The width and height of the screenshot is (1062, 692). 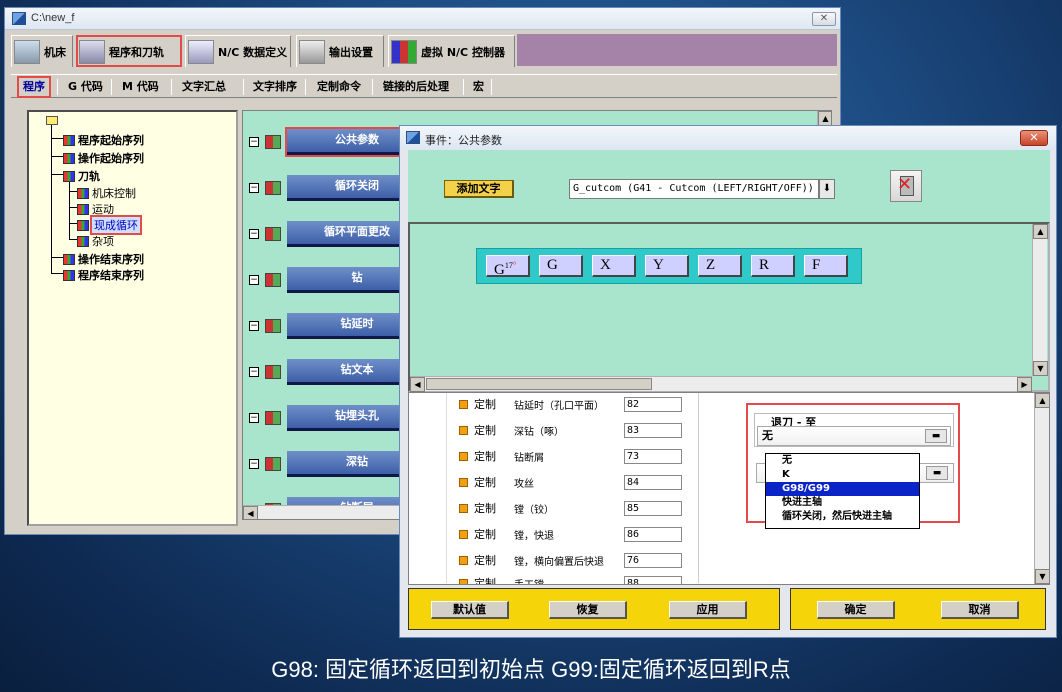 What do you see at coordinates (1041, 488) in the screenshot?
I see `params-vscroll: ▲ ▼` at bounding box center [1041, 488].